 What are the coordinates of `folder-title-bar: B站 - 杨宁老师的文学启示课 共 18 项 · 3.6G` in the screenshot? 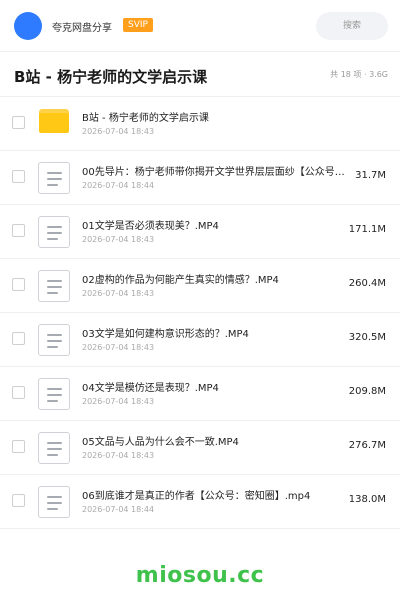 It's located at (200, 75).